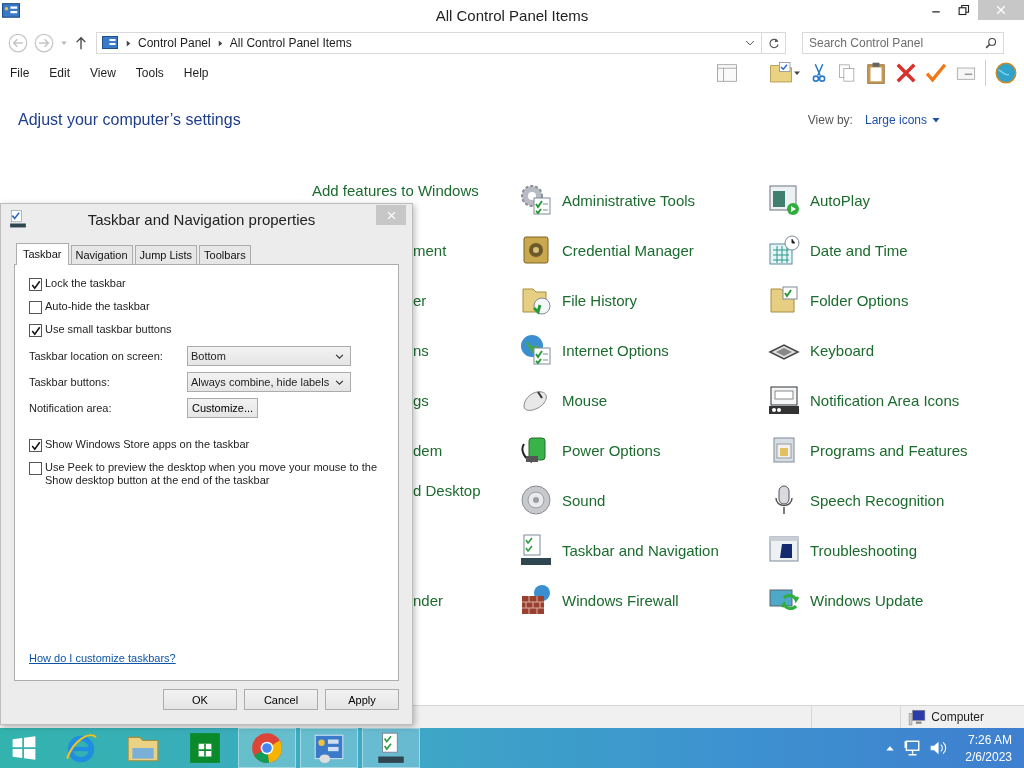  What do you see at coordinates (103, 73) in the screenshot?
I see `menu-item: View` at bounding box center [103, 73].